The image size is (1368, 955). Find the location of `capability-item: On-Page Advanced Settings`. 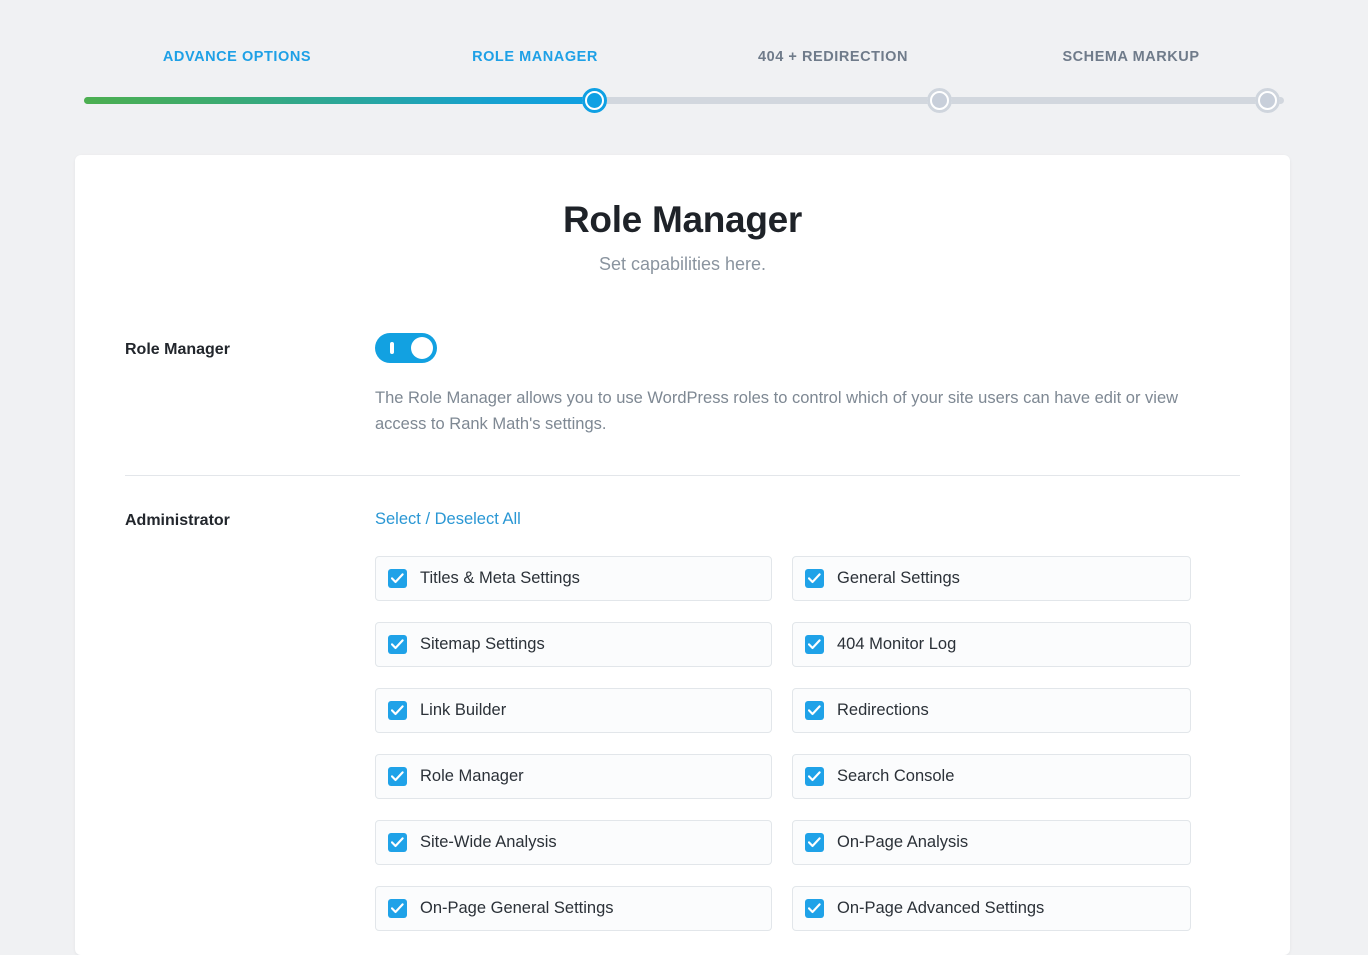

capability-item: On-Page Advanced Settings is located at coordinates (991, 909).